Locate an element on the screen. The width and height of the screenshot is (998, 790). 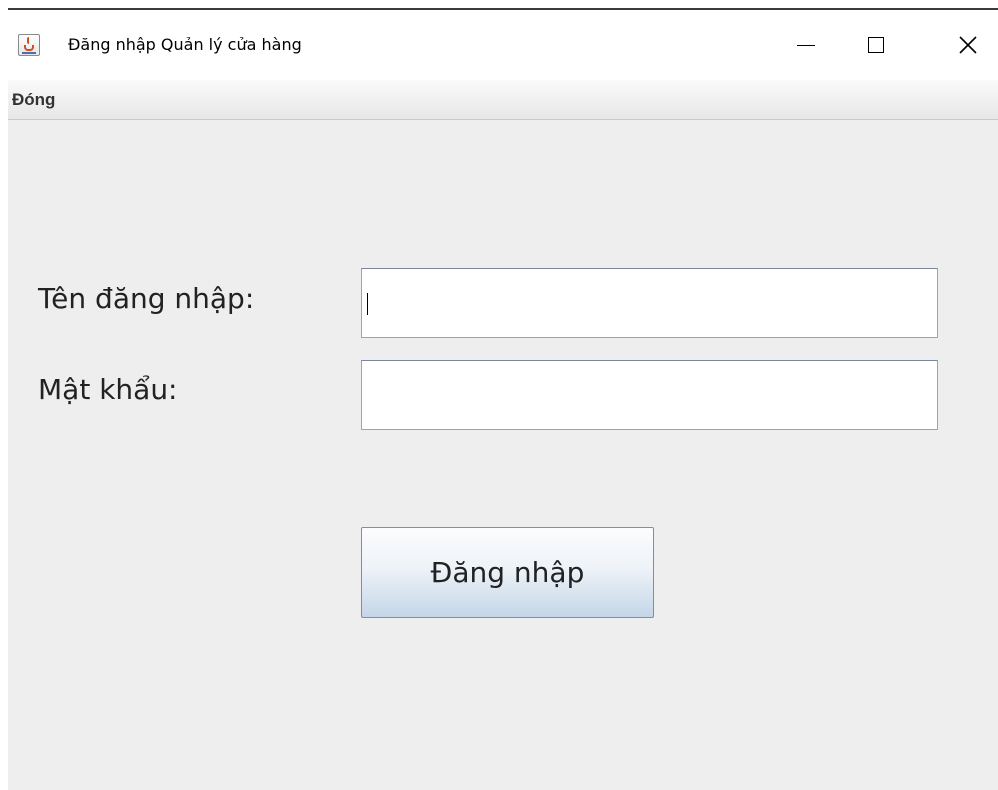
login-button: Đăng nhập is located at coordinates (507, 572).